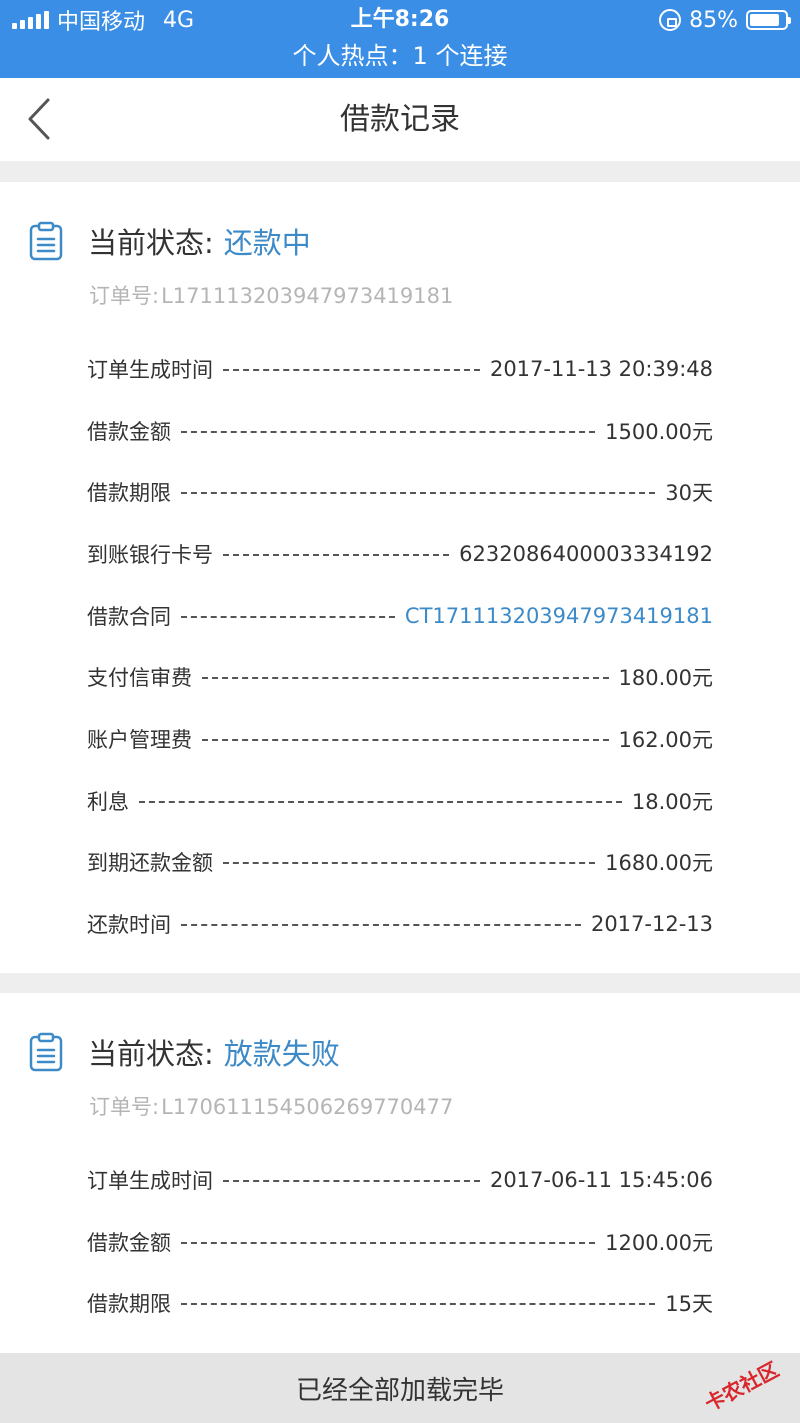 The height and width of the screenshot is (1423, 800). I want to click on watermark-text: 卡农社区, so click(742, 1386).